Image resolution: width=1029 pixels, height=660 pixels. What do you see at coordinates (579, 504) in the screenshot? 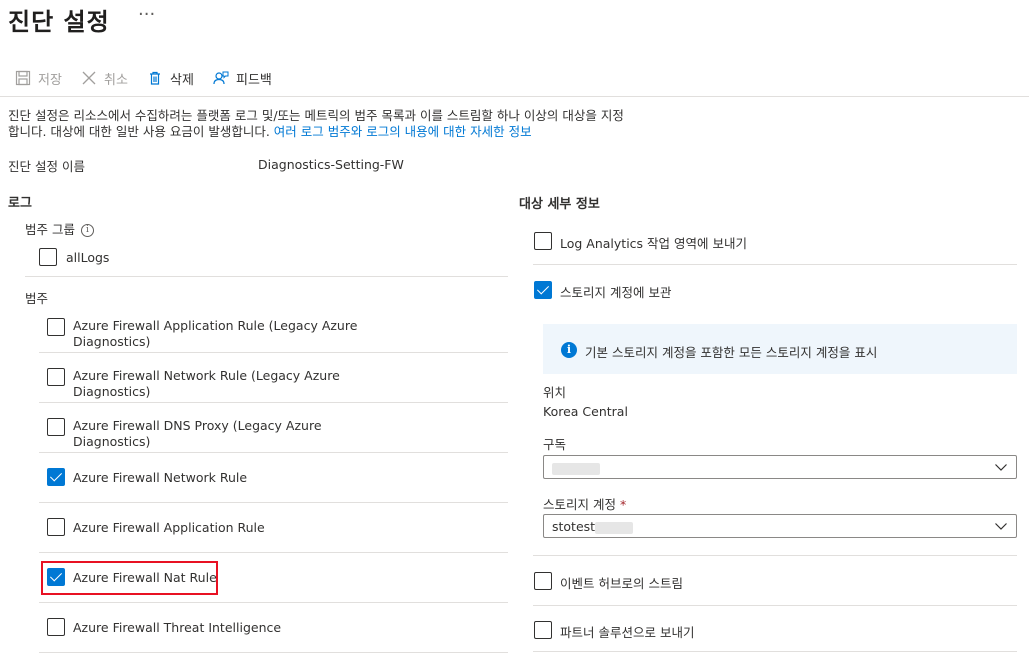
I see `storage-account-label: 스토리지 계정` at bounding box center [579, 504].